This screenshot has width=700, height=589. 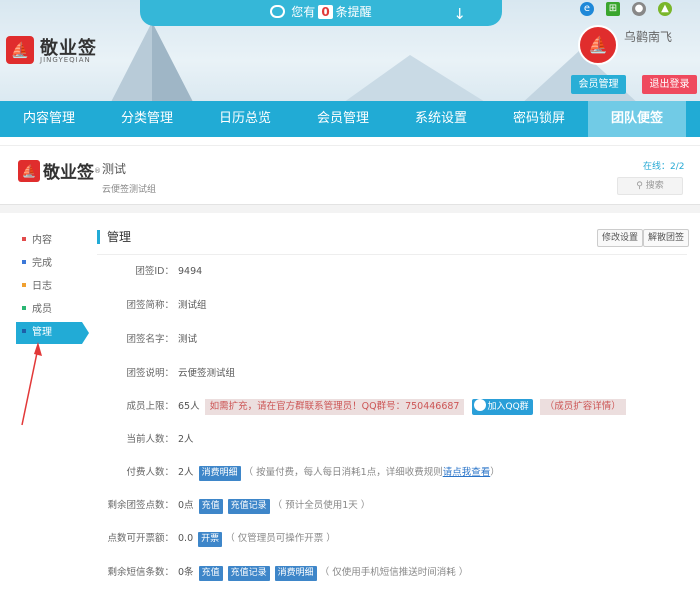 What do you see at coordinates (598, 84) in the screenshot?
I see `member-management-button: 会员管理` at bounding box center [598, 84].